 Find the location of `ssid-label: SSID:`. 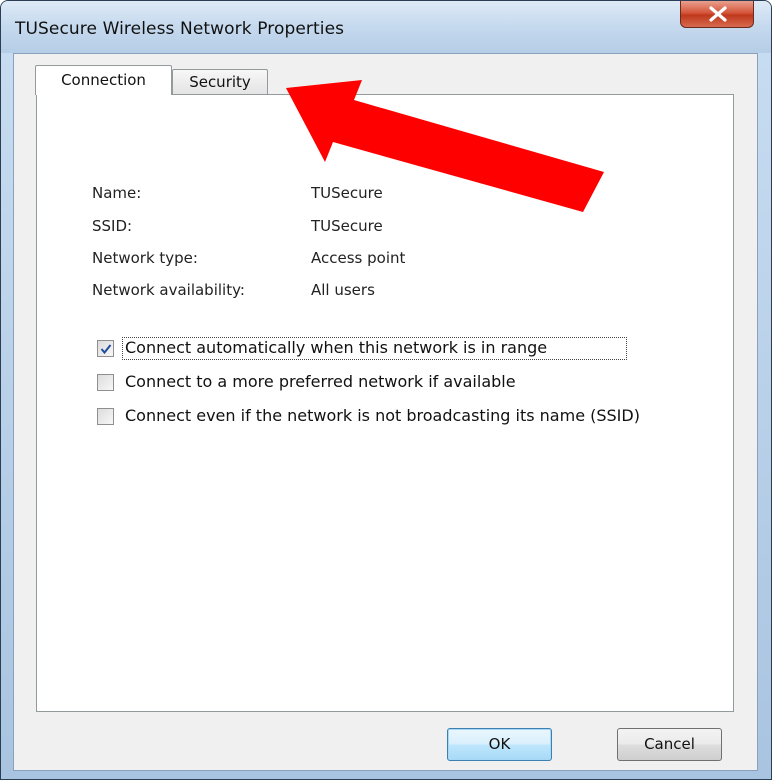

ssid-label: SSID: is located at coordinates (112, 226).